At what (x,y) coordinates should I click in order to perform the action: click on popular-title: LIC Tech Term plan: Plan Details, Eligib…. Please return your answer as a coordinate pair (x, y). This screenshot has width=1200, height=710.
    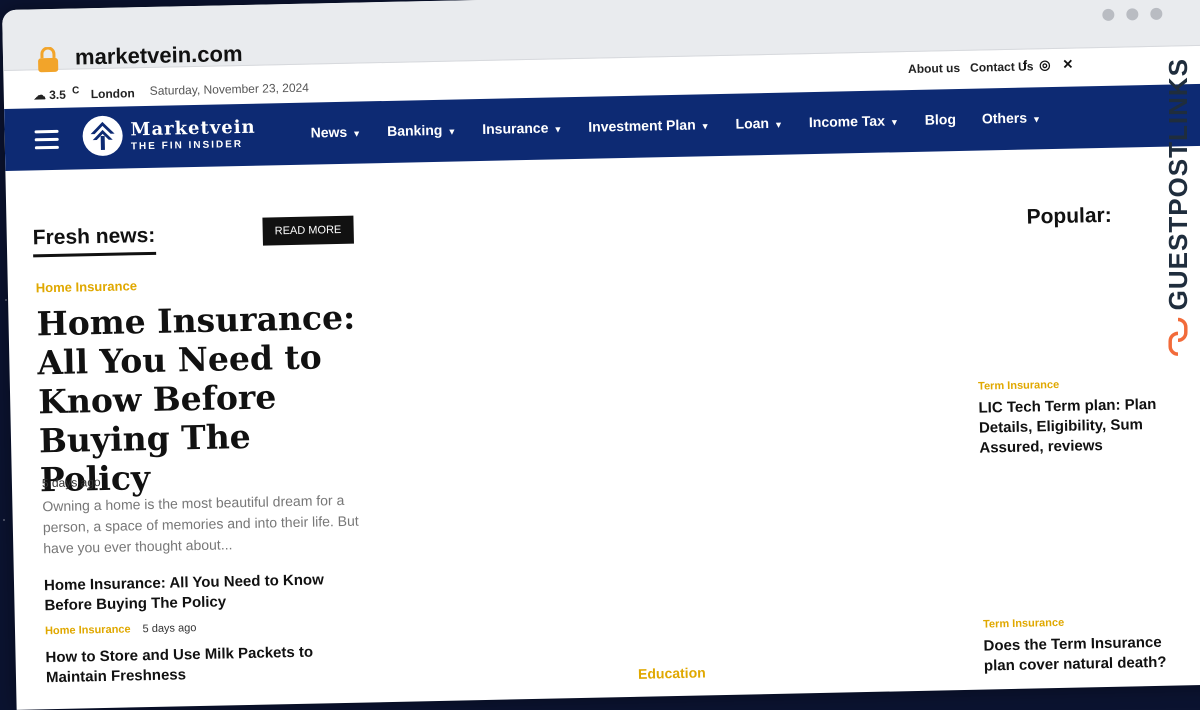
    Looking at the image, I should click on (1083, 426).